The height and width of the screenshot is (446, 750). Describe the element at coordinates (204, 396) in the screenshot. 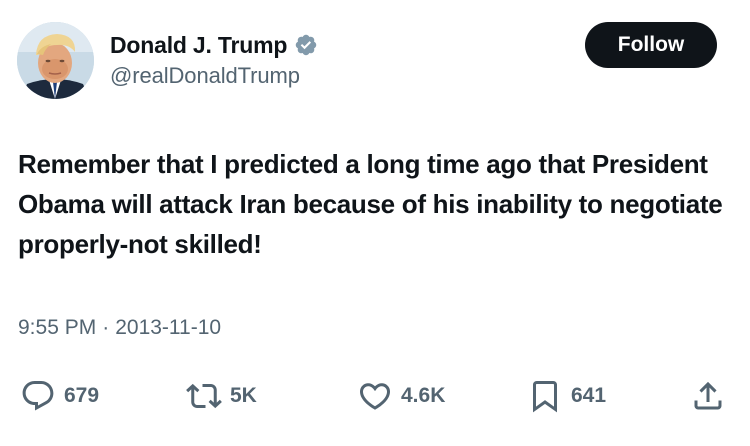

I see `retweet-icon` at that location.